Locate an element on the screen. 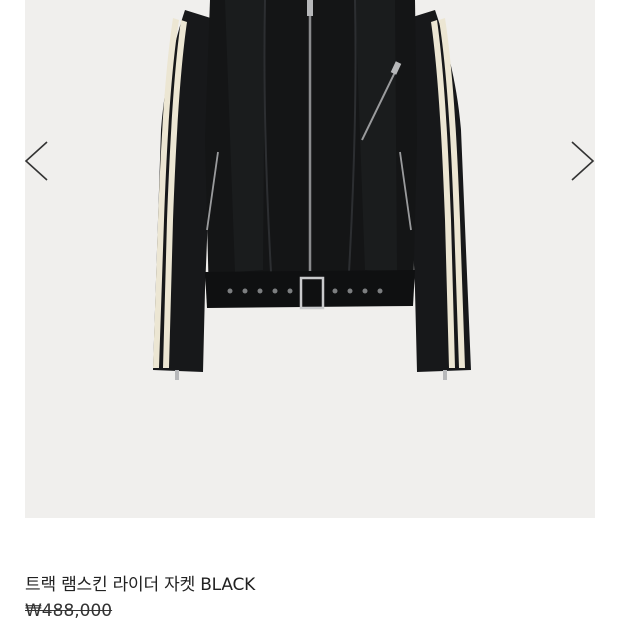 The width and height of the screenshot is (620, 620). chevron-left-icon is located at coordinates (36, 161).